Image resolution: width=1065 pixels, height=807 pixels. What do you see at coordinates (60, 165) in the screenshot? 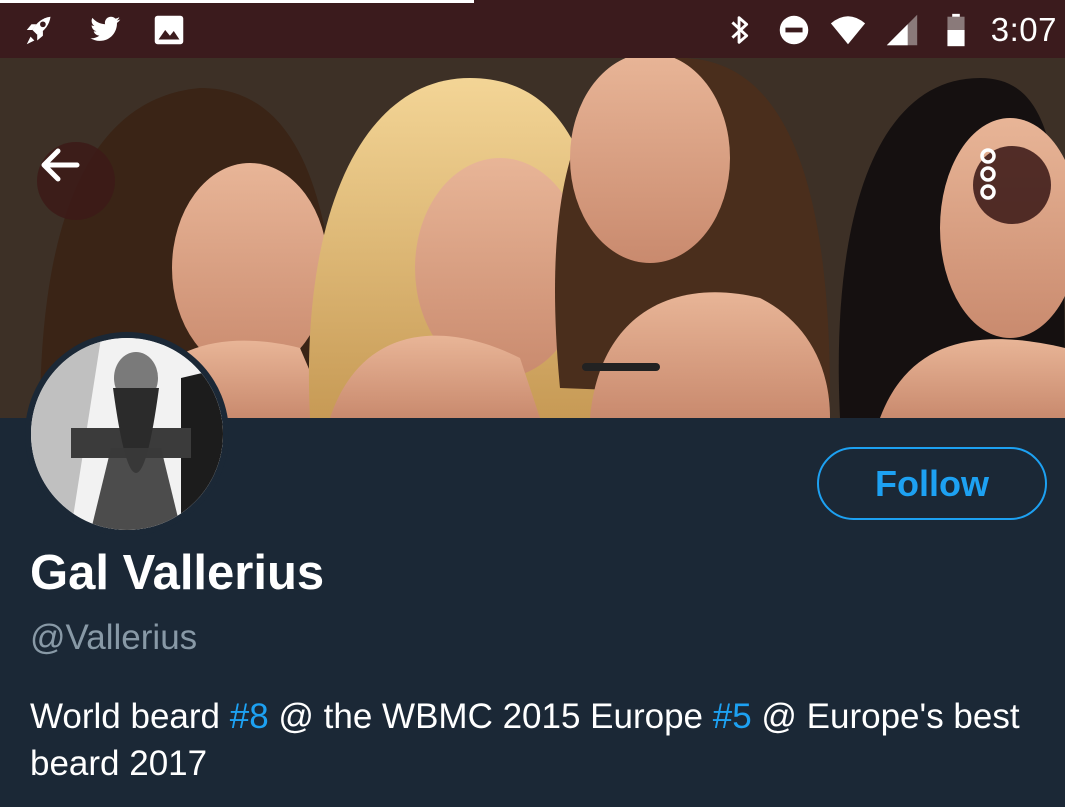
I see `arrow-back-icon` at bounding box center [60, 165].